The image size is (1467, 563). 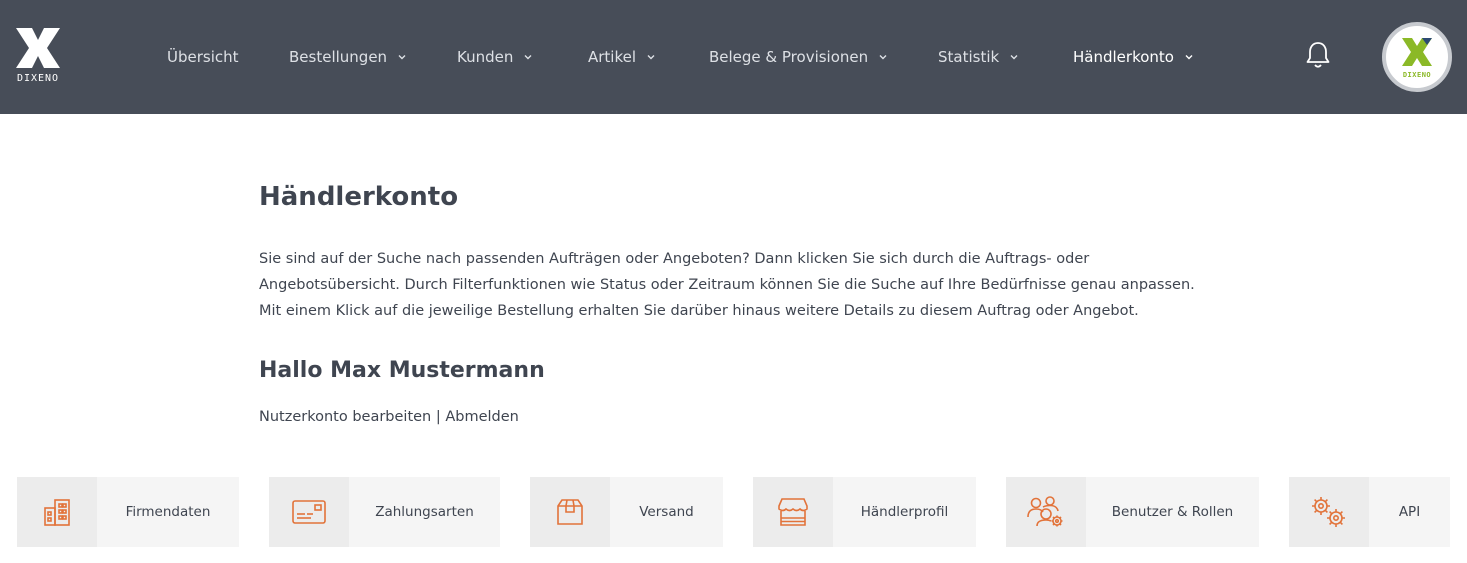 I want to click on tile-label: API, so click(x=1409, y=512).